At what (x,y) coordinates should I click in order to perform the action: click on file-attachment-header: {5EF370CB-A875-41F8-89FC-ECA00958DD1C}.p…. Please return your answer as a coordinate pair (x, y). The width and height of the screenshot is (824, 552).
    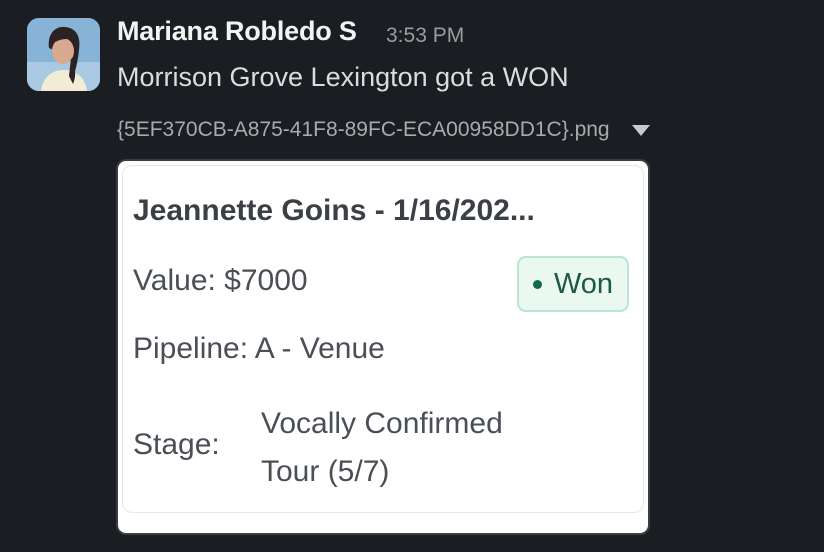
    Looking at the image, I should click on (383, 130).